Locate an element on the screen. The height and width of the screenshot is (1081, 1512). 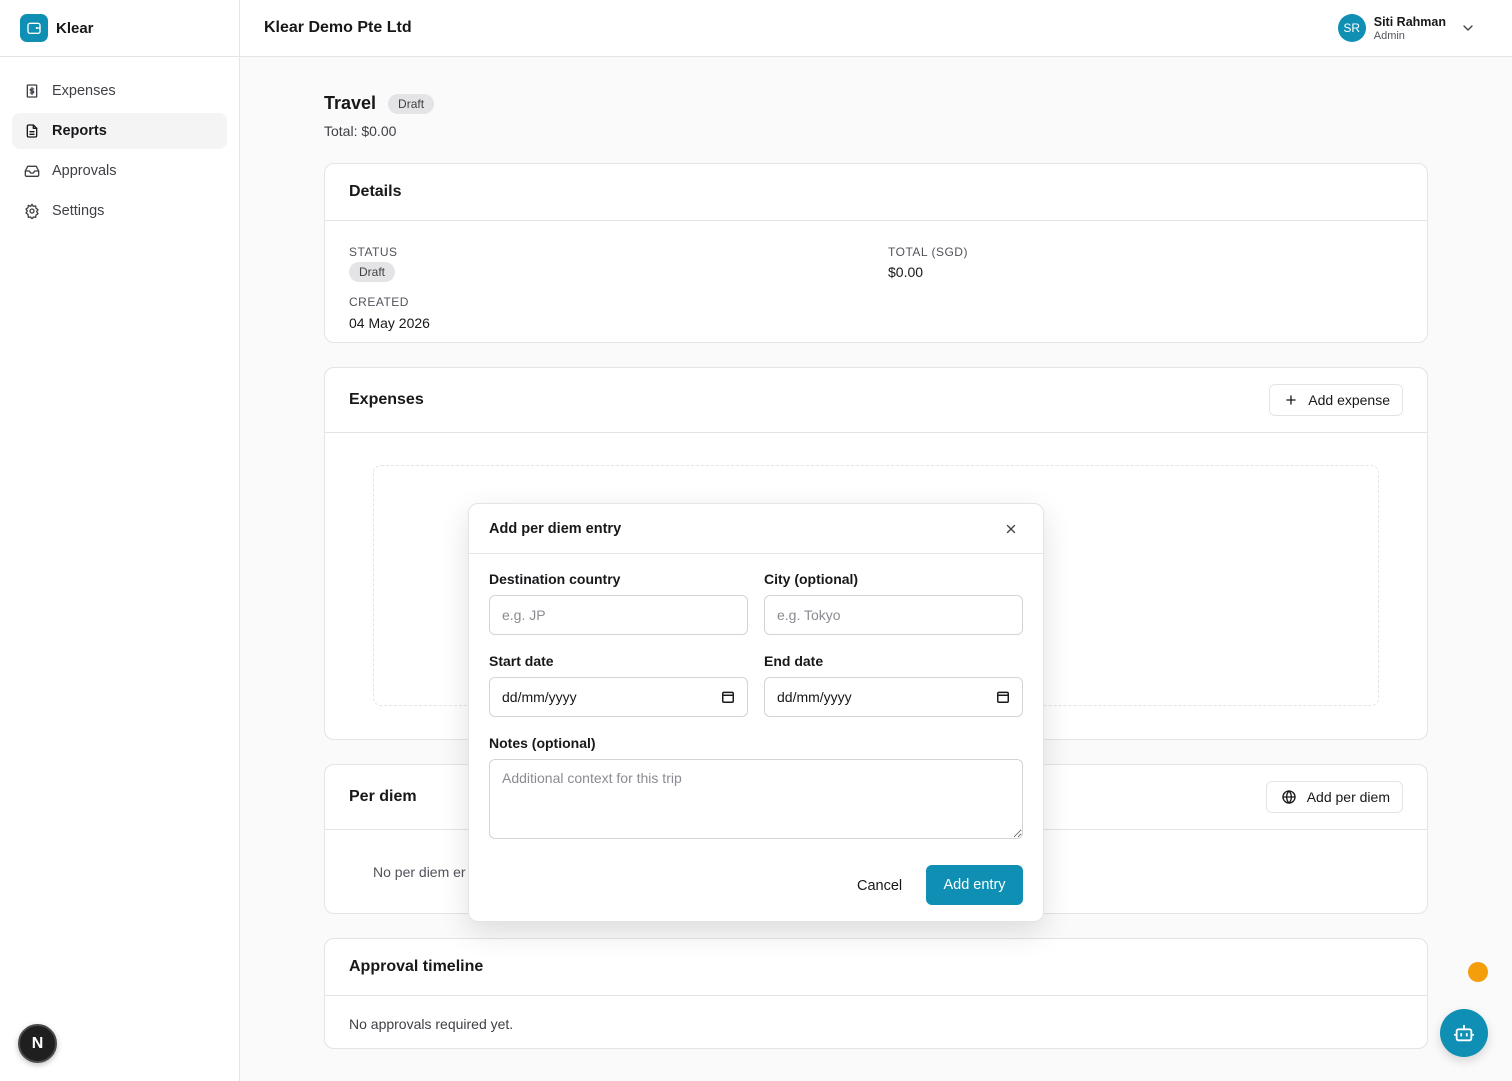
sidebar-item-reports: Reports is located at coordinates (119, 131).